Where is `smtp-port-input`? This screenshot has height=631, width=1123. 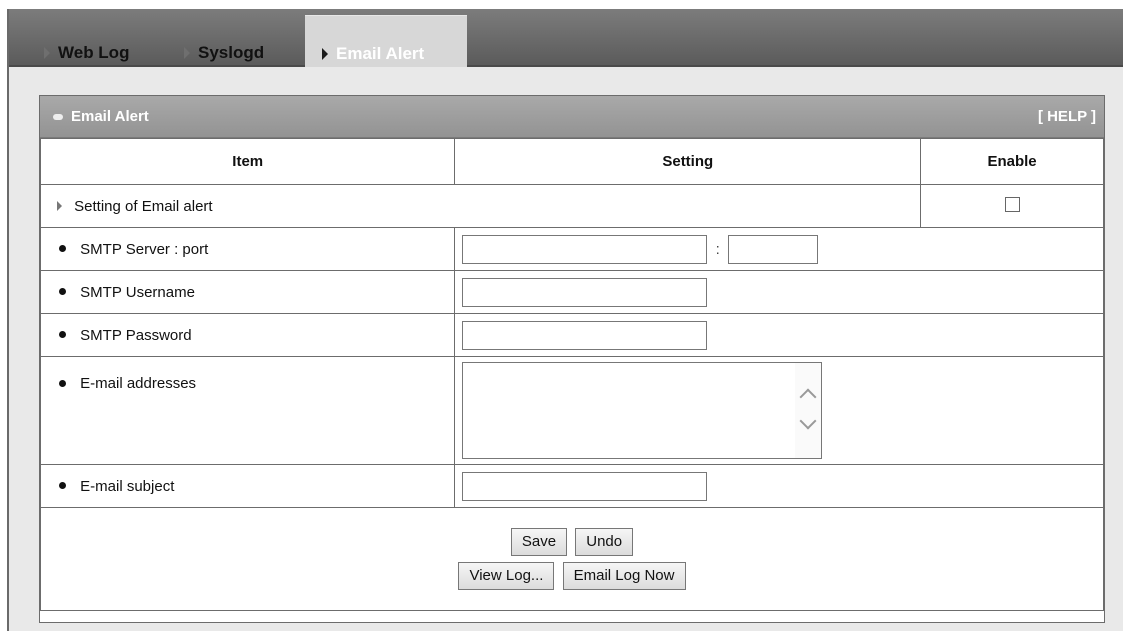
smtp-port-input is located at coordinates (772, 249).